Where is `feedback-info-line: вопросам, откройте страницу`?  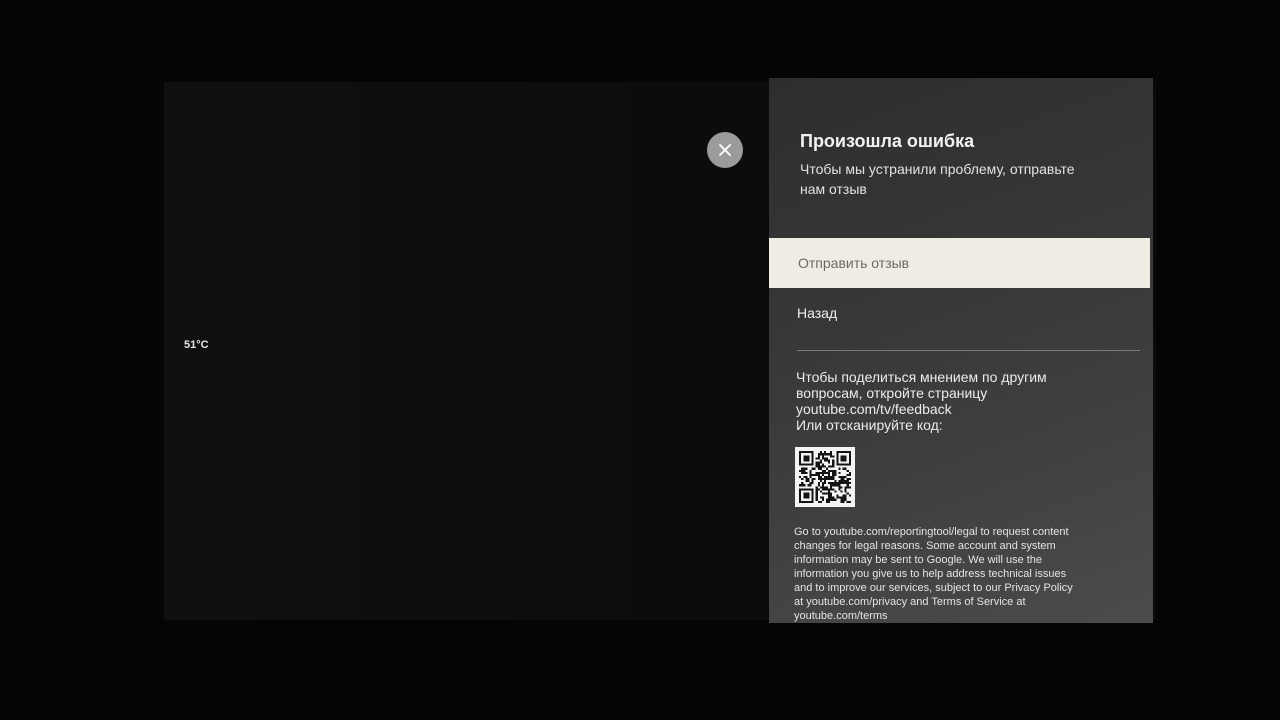 feedback-info-line: вопросам, откройте страницу is located at coordinates (892, 393).